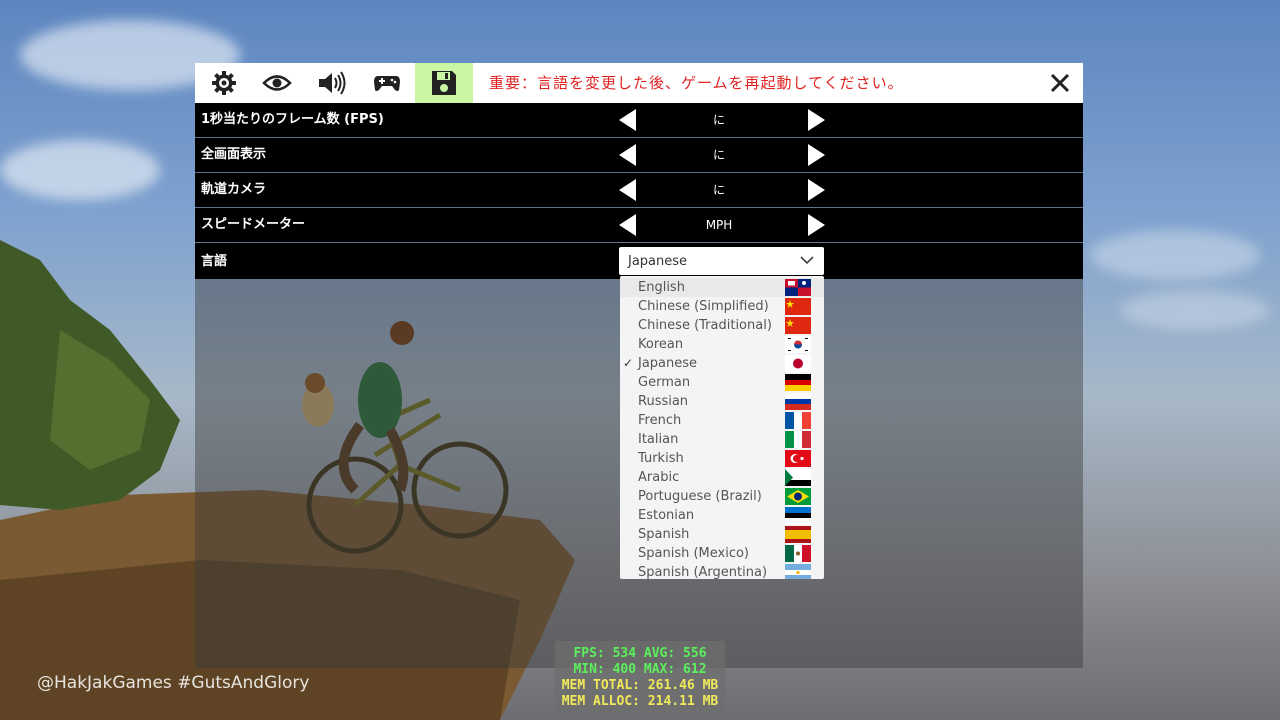  What do you see at coordinates (705, 325) in the screenshot?
I see `language-option-label: Chinese (Traditional)` at bounding box center [705, 325].